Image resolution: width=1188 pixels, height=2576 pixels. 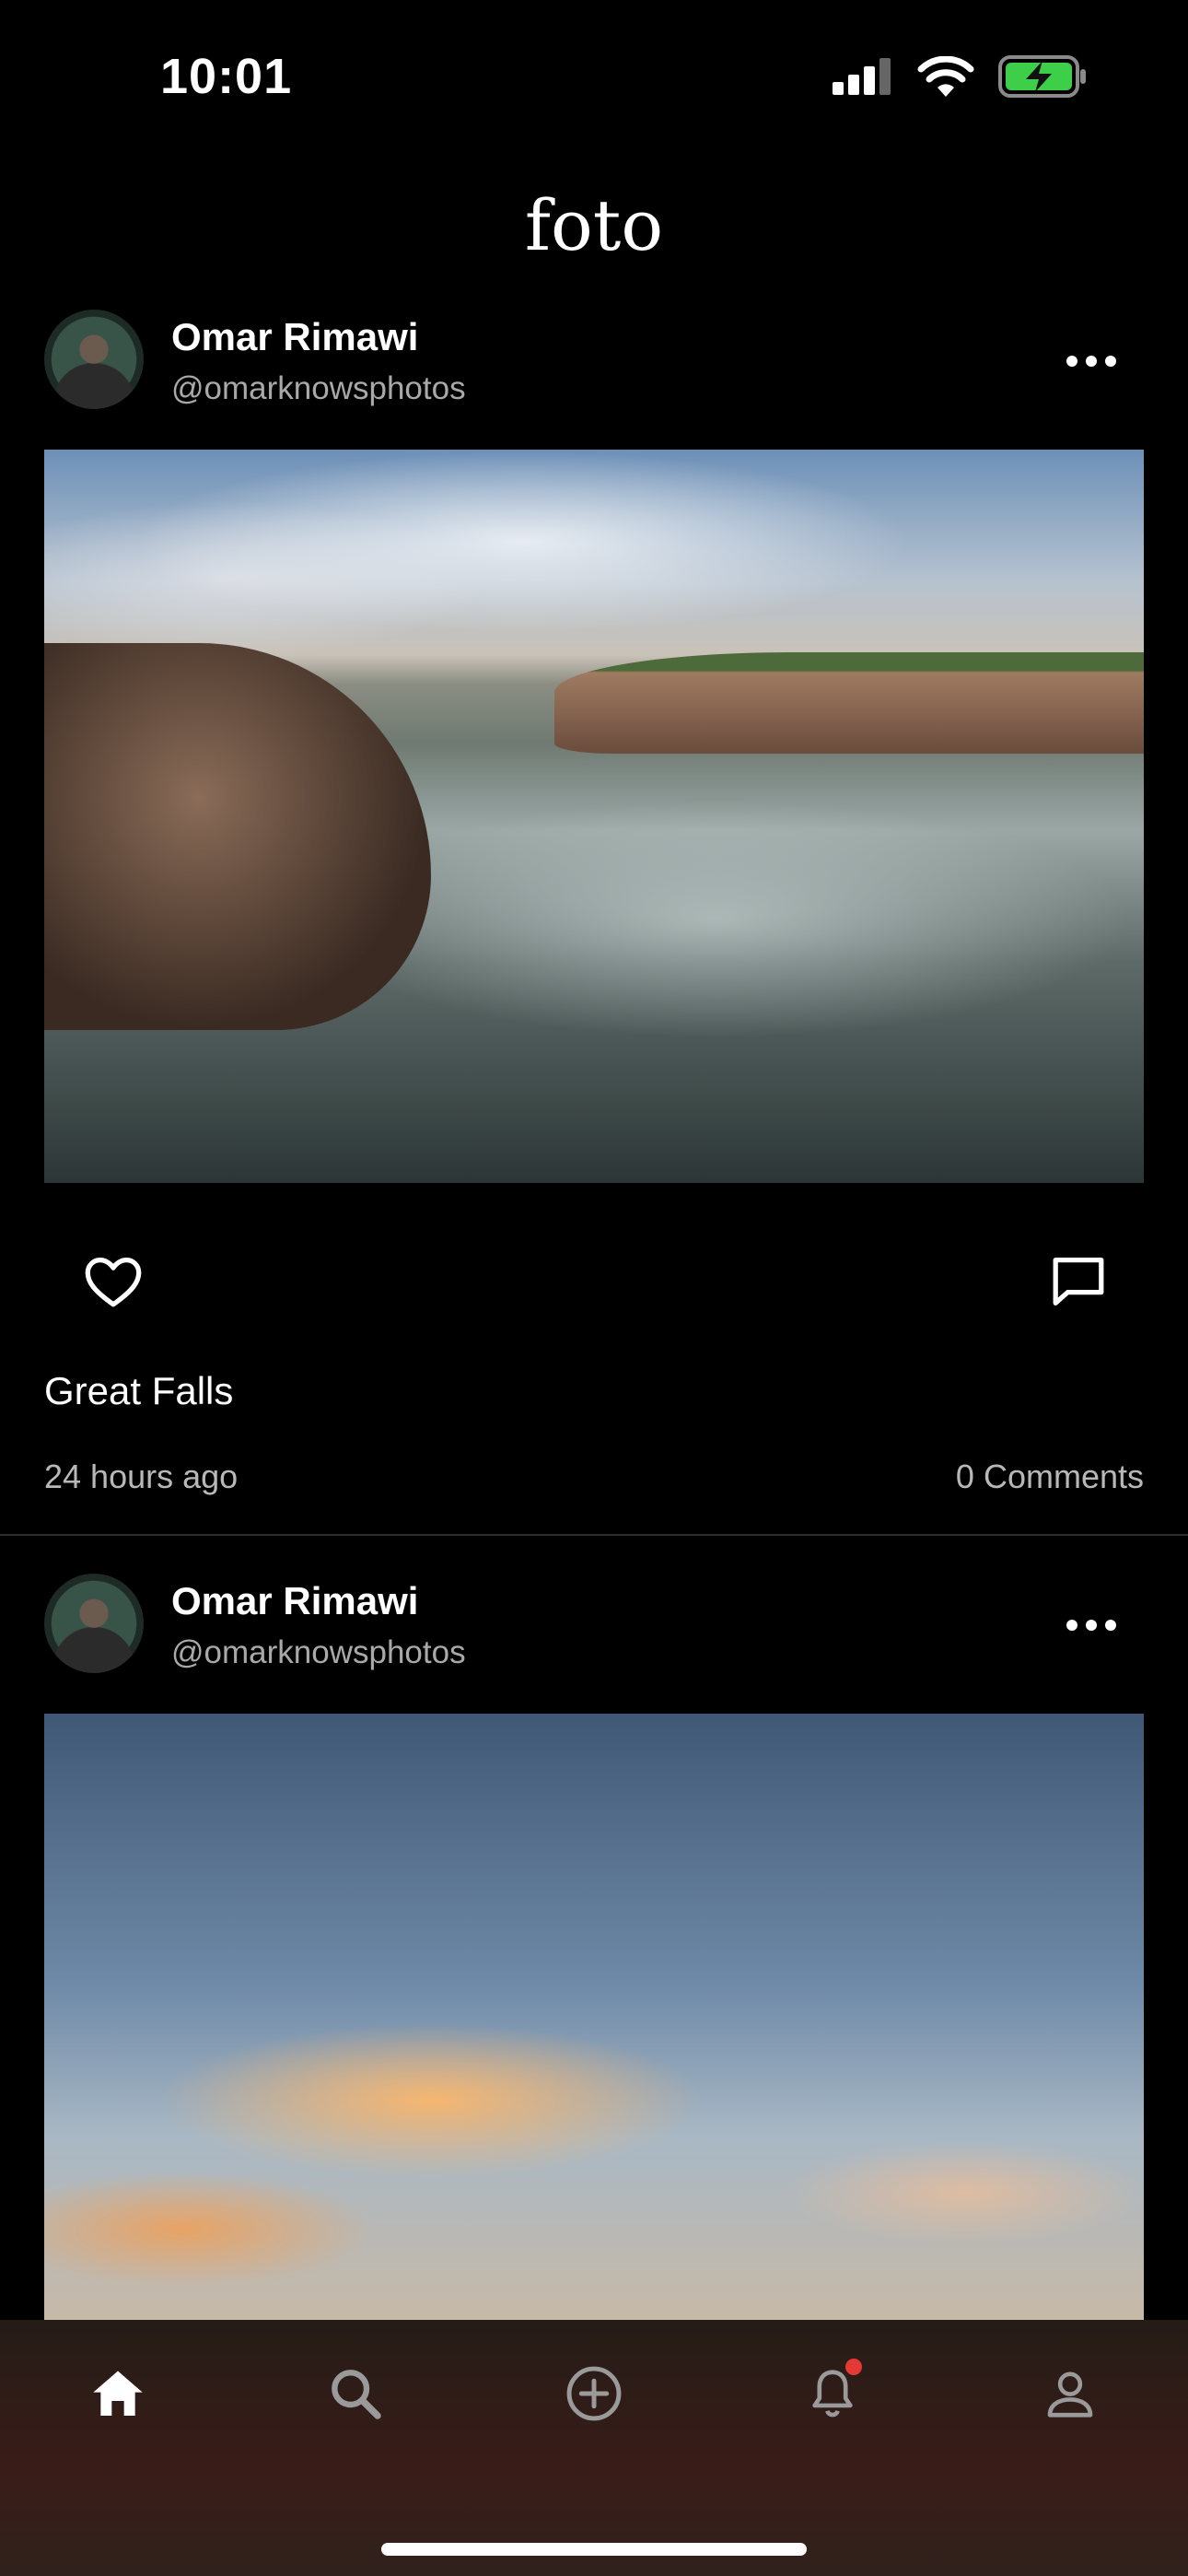 What do you see at coordinates (594, 2549) in the screenshot?
I see `home-indicator` at bounding box center [594, 2549].